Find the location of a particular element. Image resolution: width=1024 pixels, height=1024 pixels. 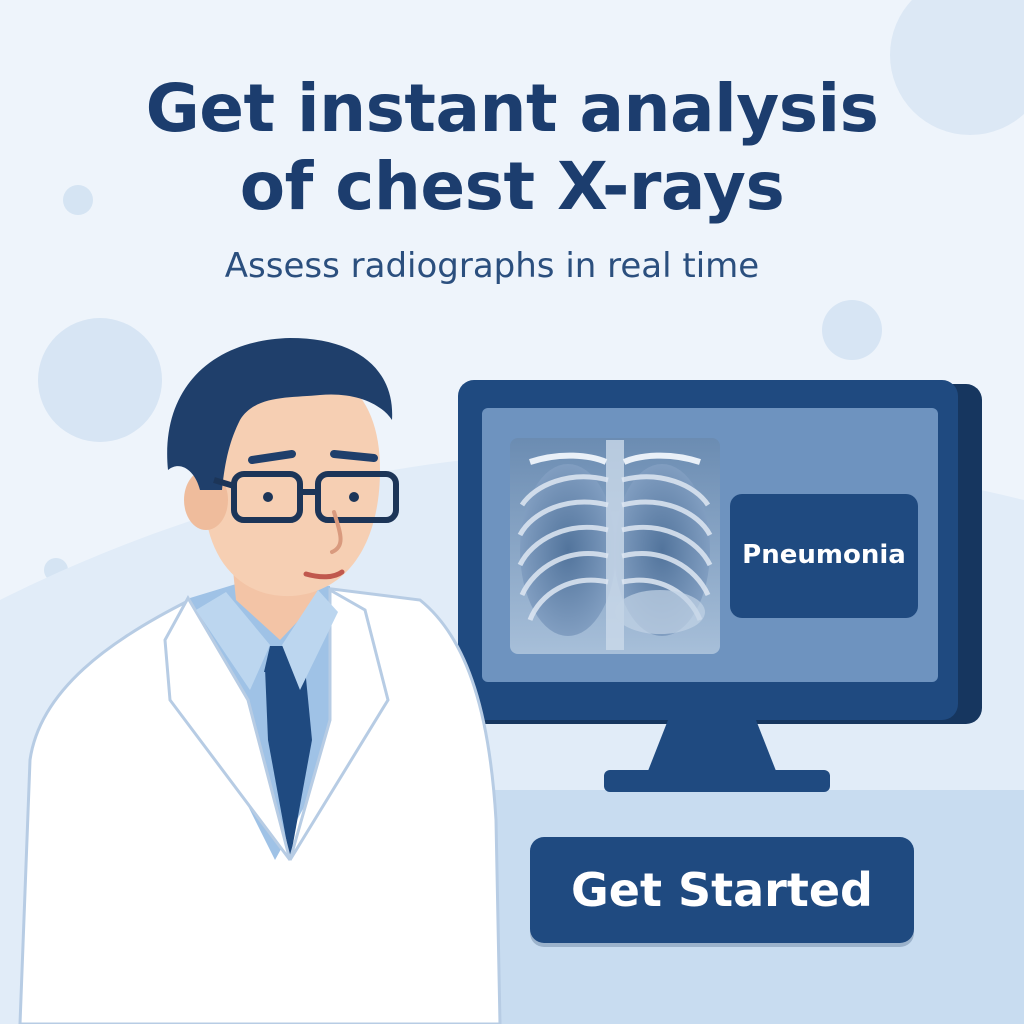

get-started-button: Get Started is located at coordinates (722, 890).